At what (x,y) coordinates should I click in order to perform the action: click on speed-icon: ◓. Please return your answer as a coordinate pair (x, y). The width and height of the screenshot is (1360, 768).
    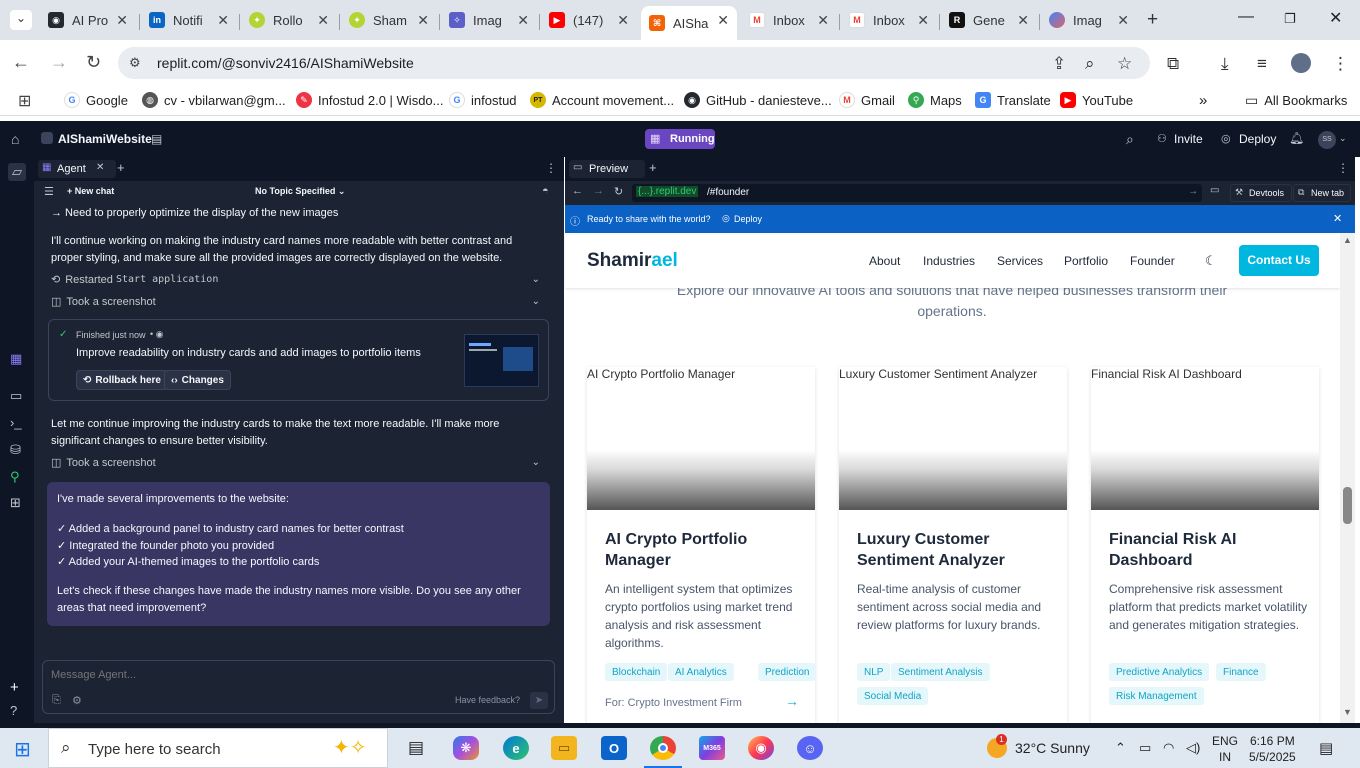
    Looking at the image, I should click on (545, 191).